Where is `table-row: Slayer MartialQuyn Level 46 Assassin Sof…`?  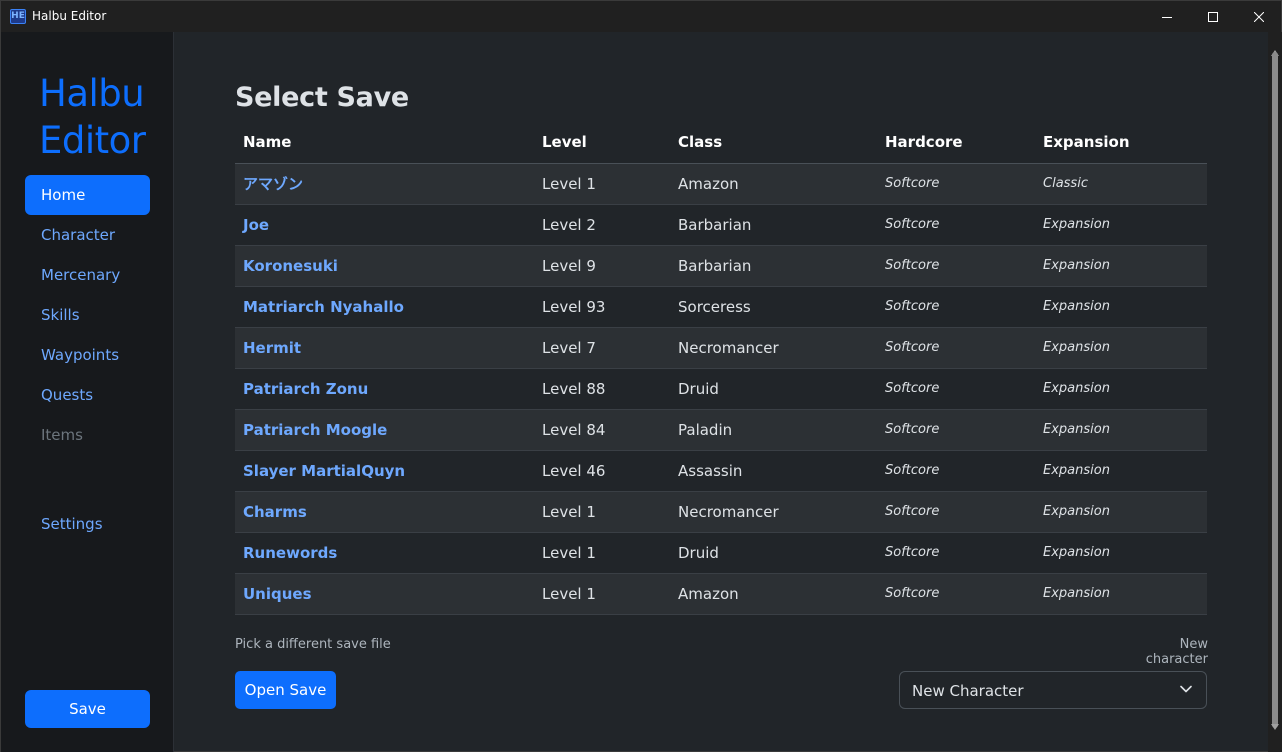
table-row: Slayer MartialQuyn Level 46 Assassin Sof… is located at coordinates (721, 471).